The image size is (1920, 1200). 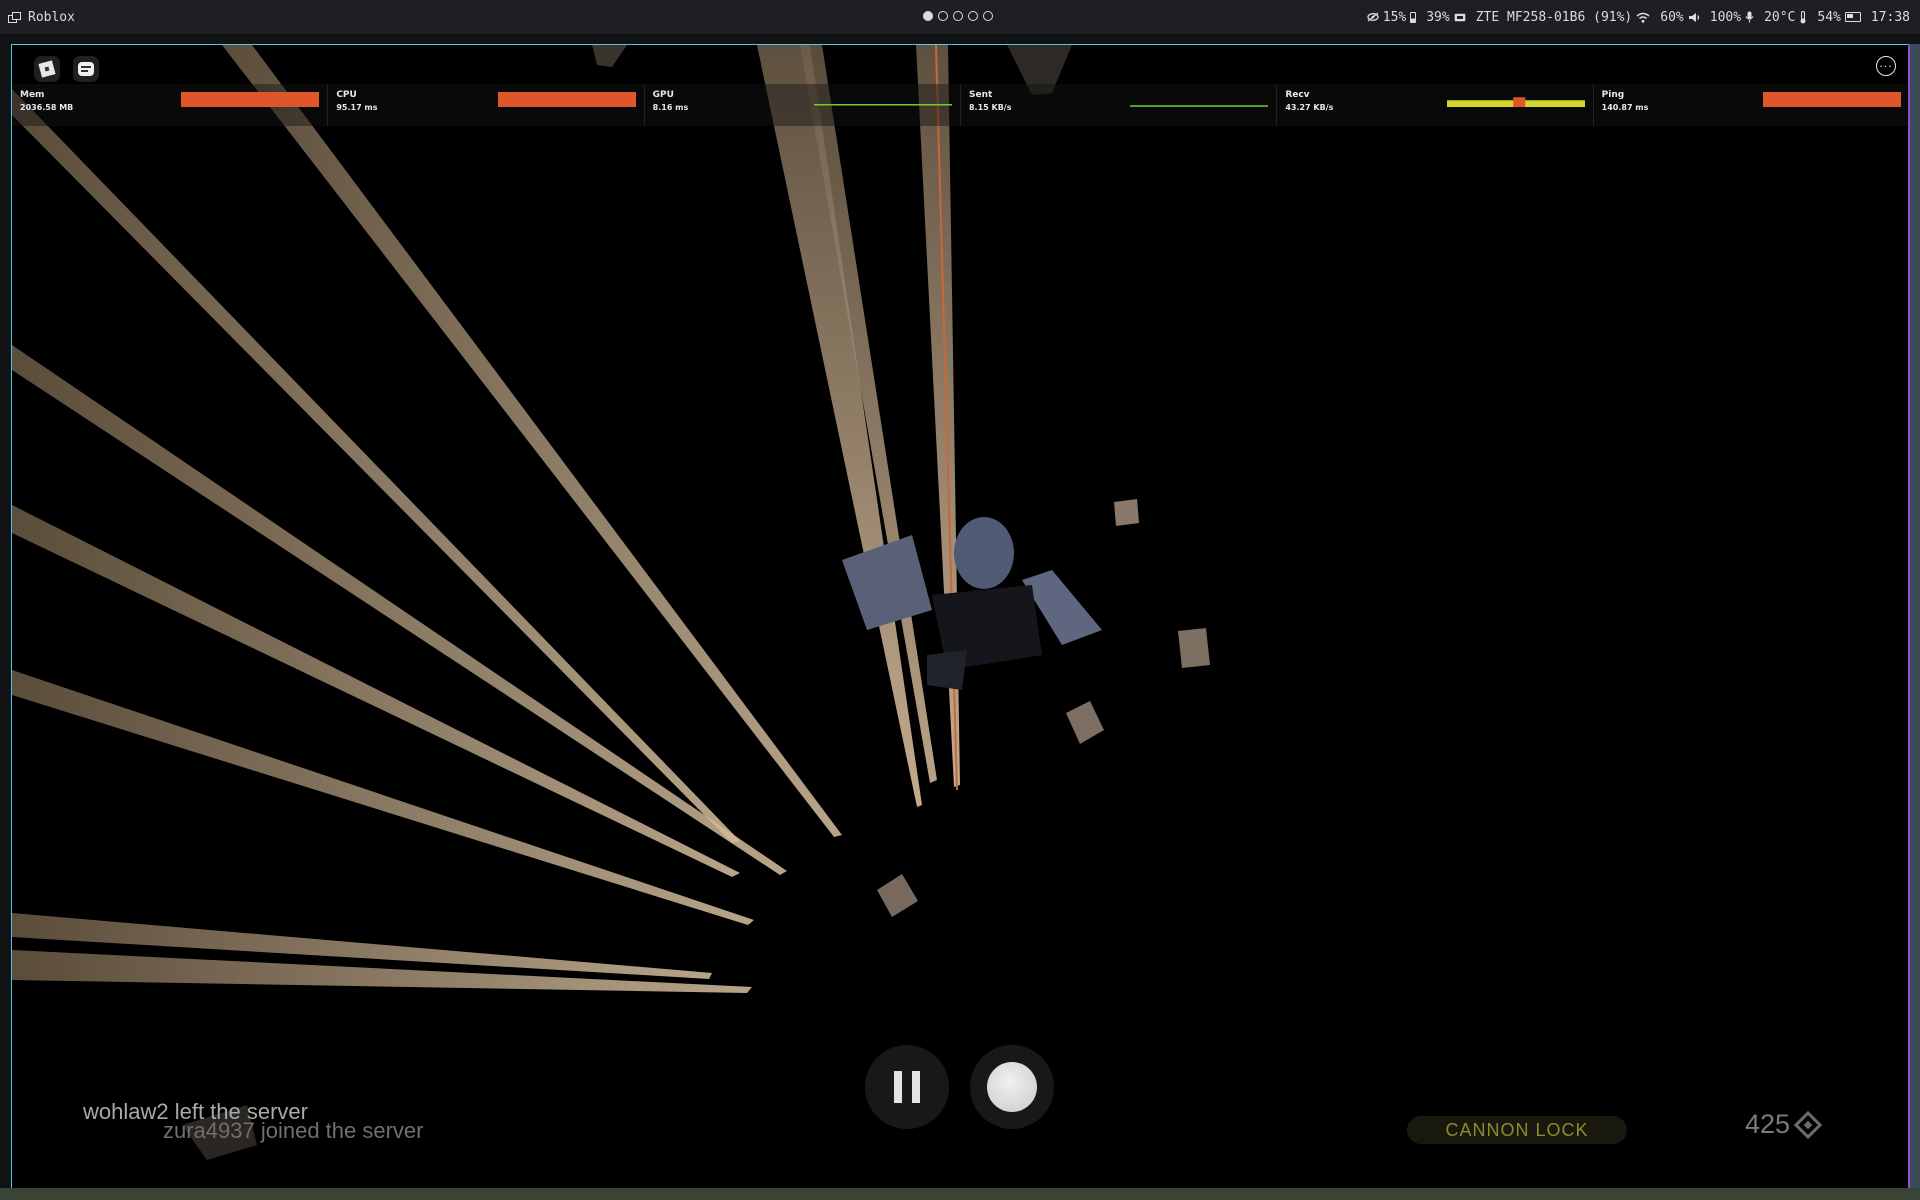 What do you see at coordinates (1413, 17) in the screenshot?
I see `device-battery-icon` at bounding box center [1413, 17].